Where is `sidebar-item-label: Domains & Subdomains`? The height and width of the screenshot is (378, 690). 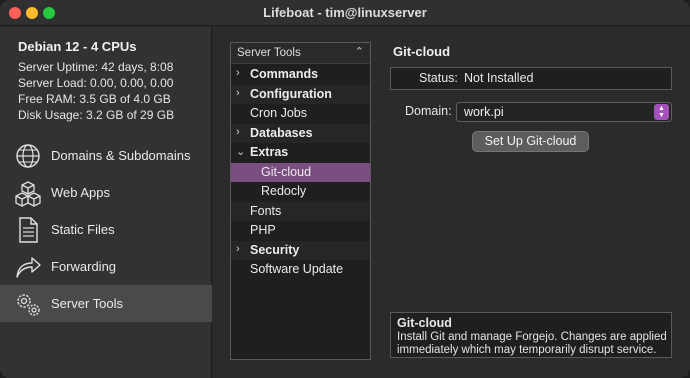
sidebar-item-label: Domains & Subdomains is located at coordinates (121, 155).